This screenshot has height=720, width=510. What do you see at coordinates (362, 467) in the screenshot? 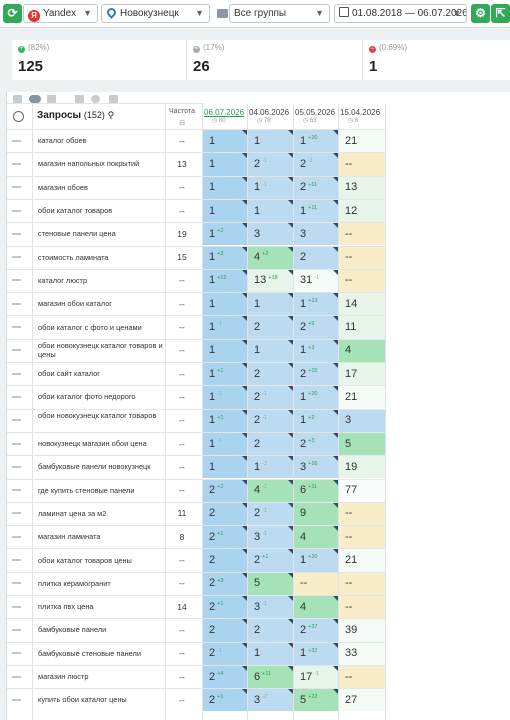
I see `position-cell: 19` at bounding box center [362, 467].